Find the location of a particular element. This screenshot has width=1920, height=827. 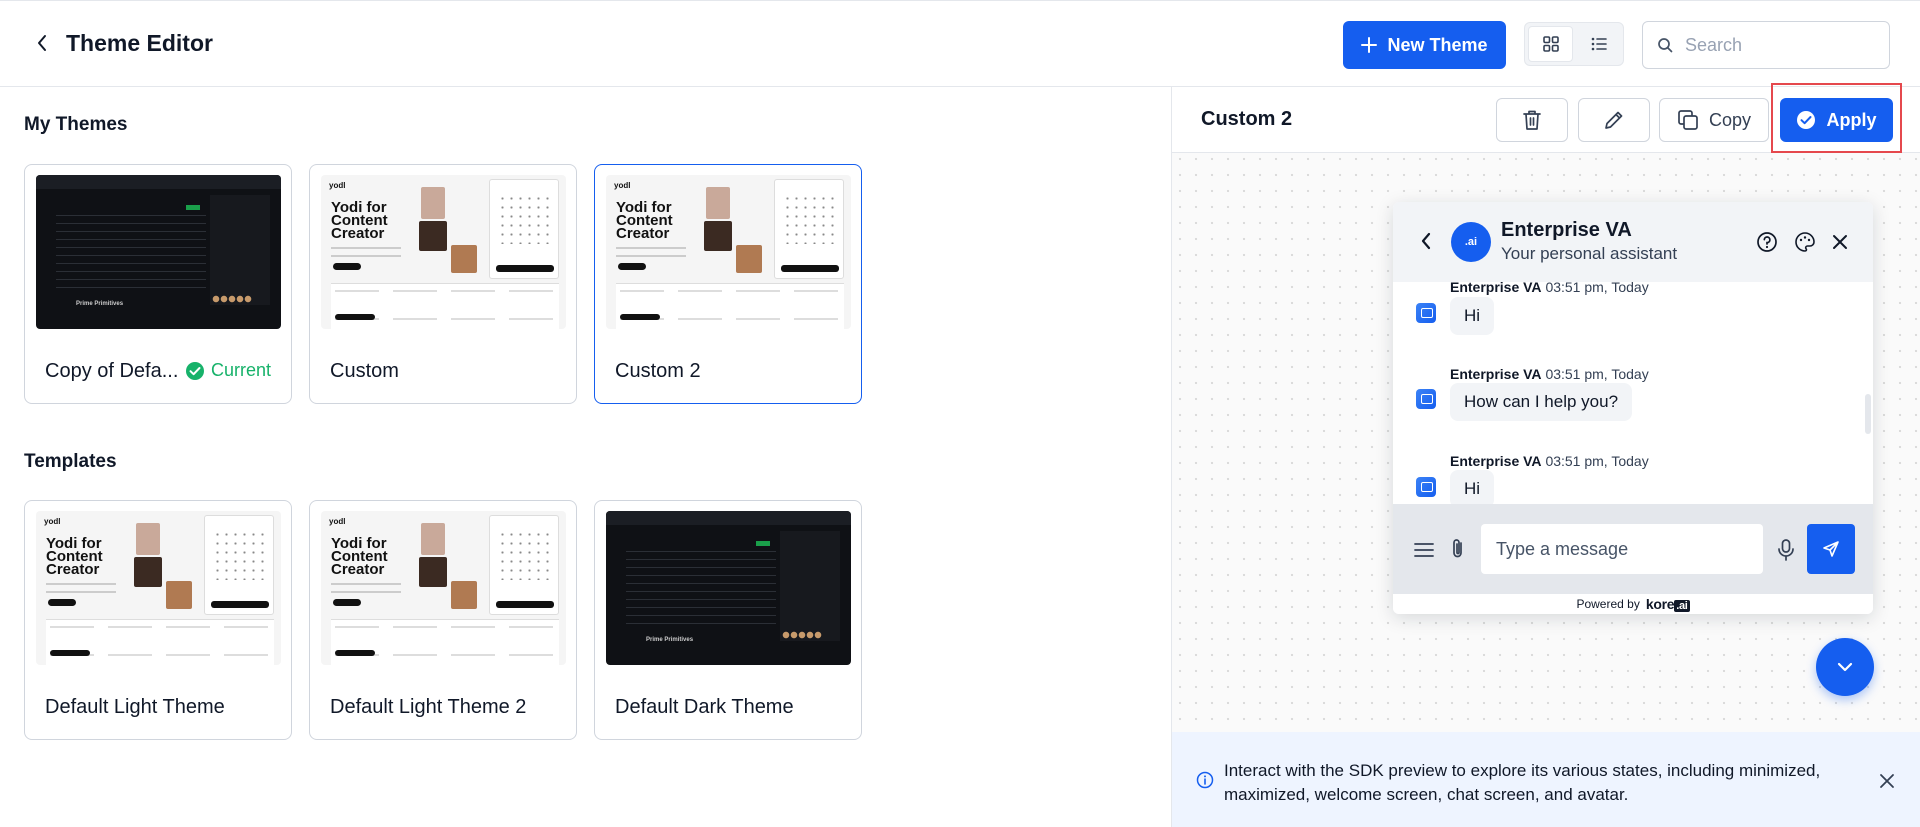

copy-button: Copy is located at coordinates (1714, 120).